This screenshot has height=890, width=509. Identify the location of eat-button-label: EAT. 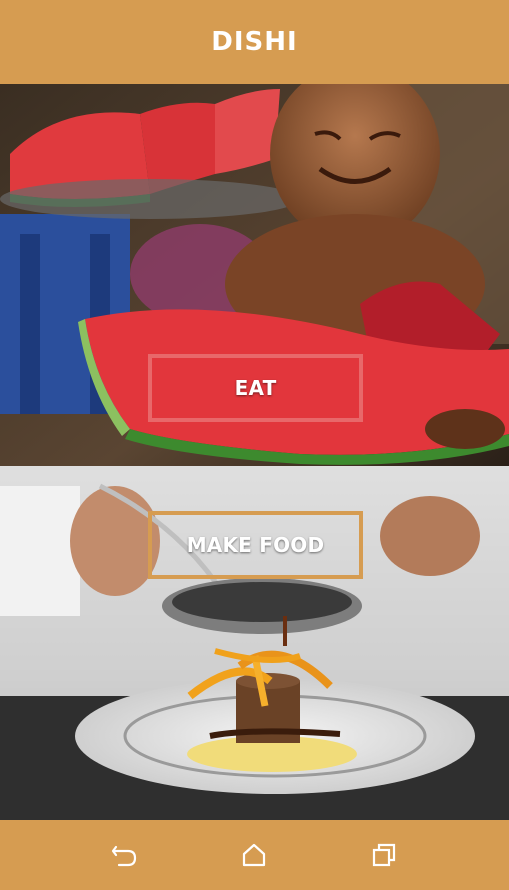
(255, 388).